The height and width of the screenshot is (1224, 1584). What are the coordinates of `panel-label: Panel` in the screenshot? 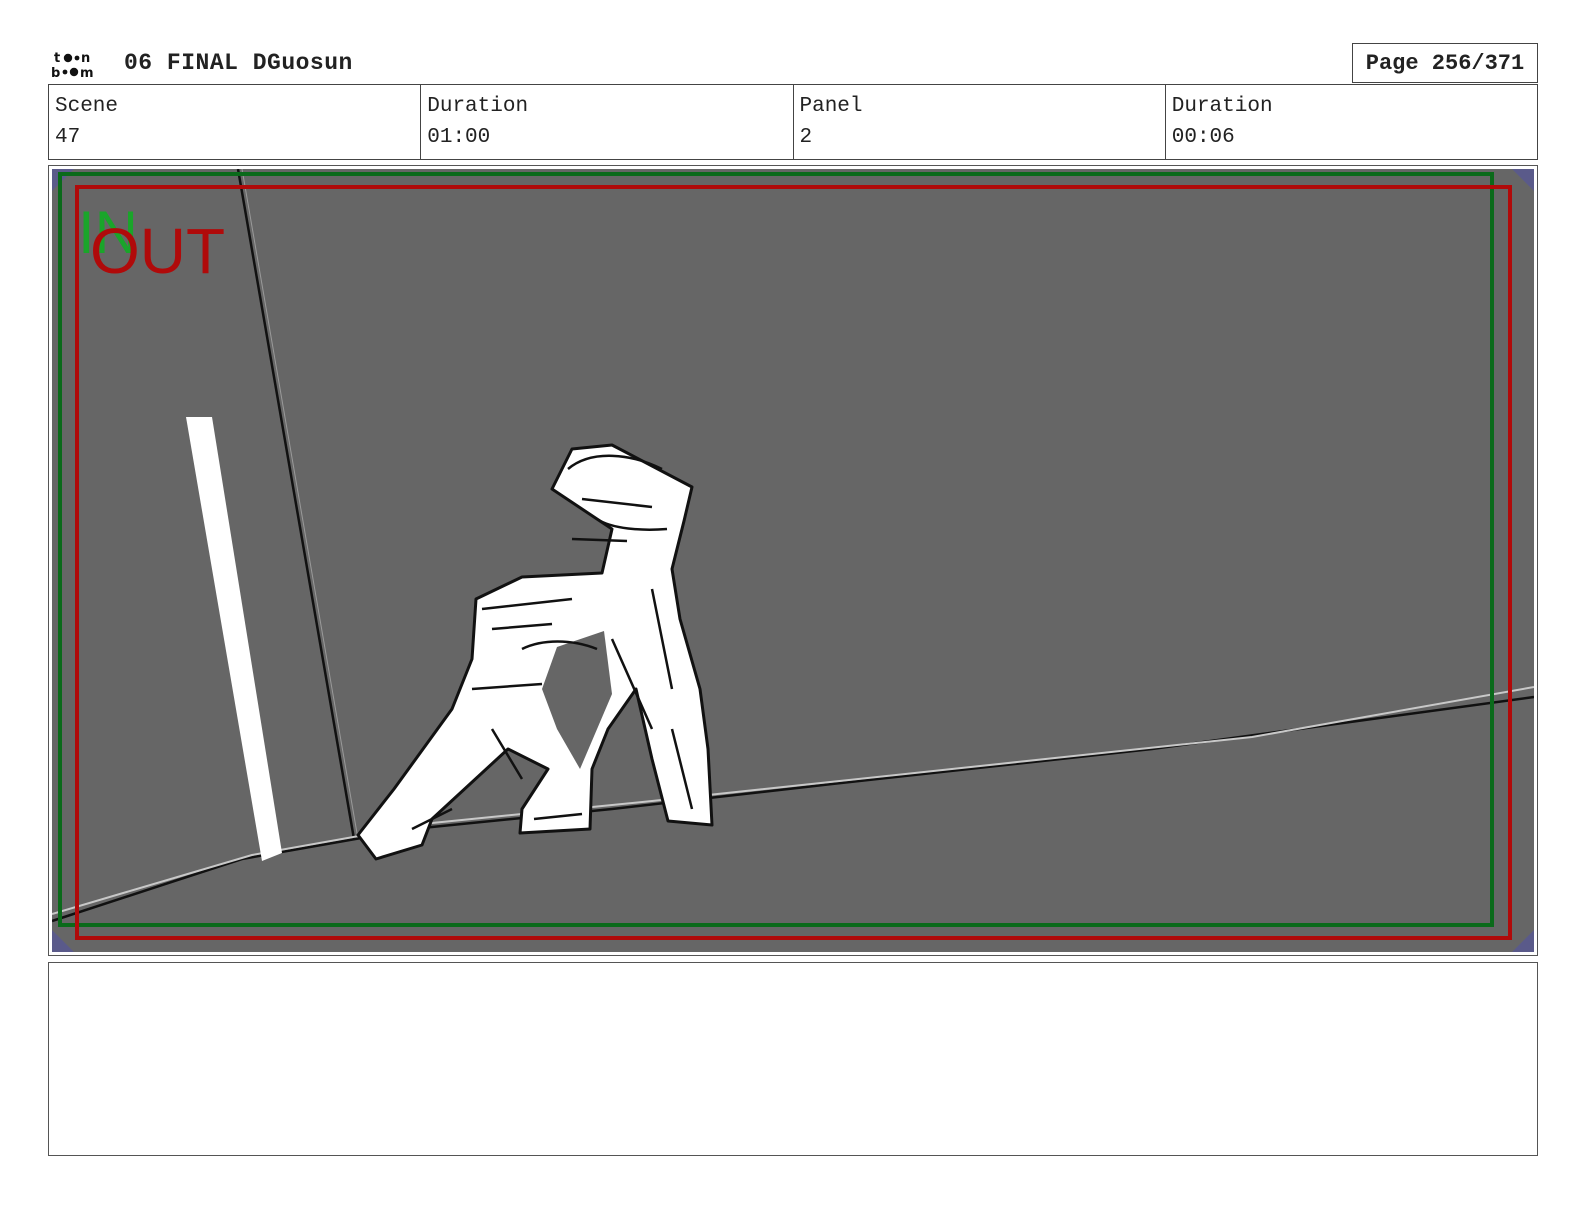 It's located at (831, 106).